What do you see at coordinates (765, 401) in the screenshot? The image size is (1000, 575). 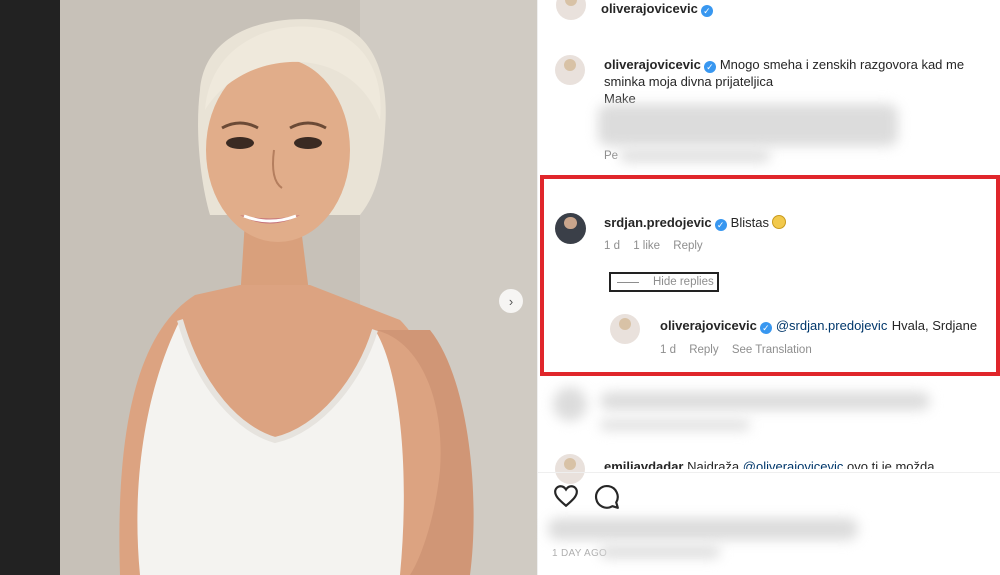 I see `blurred-comment` at bounding box center [765, 401].